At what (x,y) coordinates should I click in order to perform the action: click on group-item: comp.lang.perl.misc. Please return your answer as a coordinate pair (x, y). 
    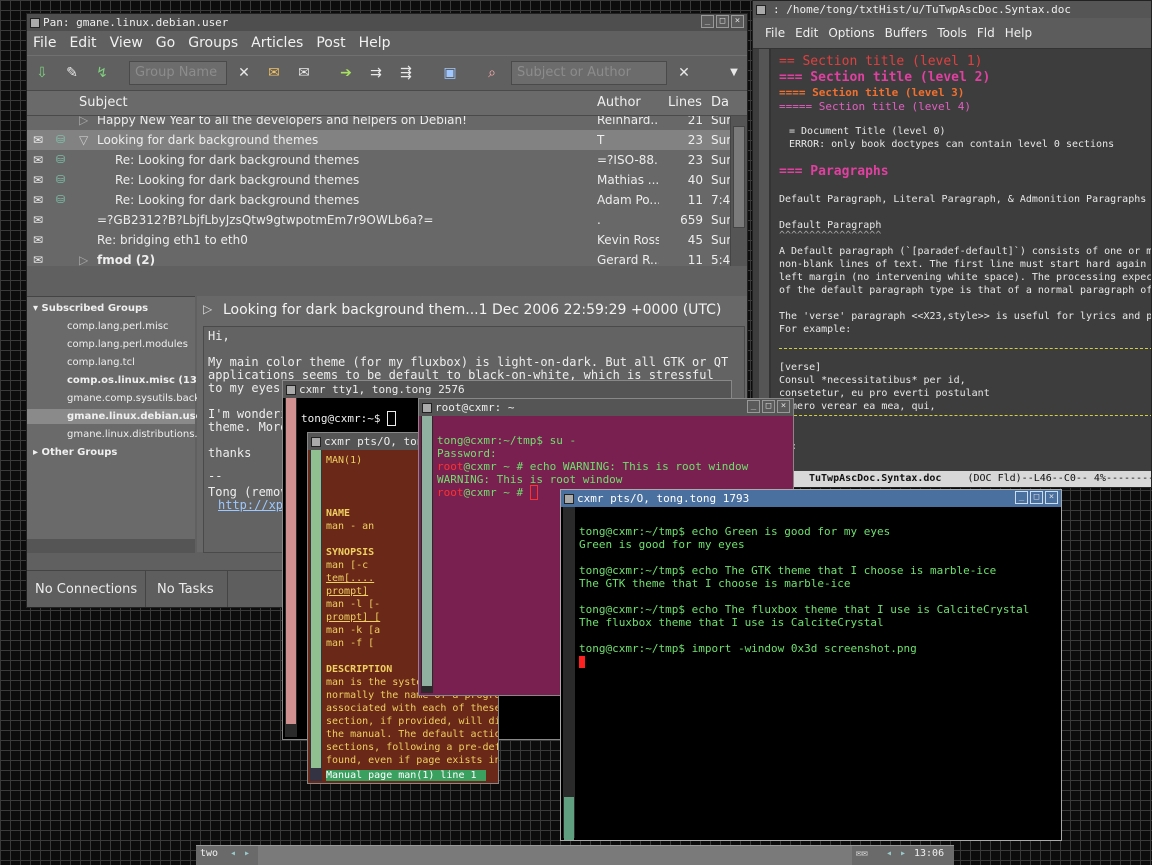
    Looking at the image, I should click on (117, 326).